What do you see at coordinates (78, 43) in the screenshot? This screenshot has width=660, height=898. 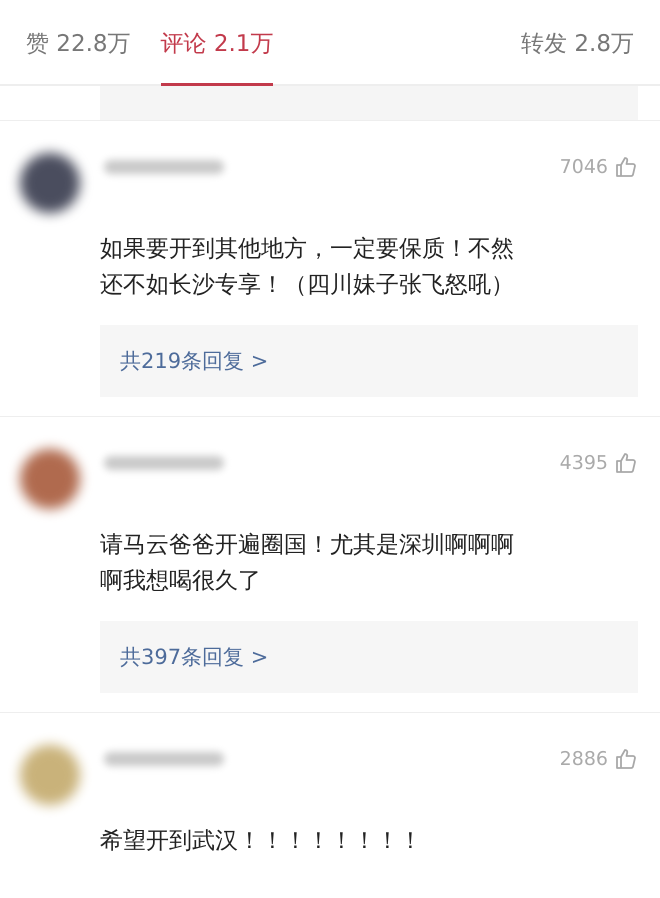 I see `tab: 赞 22.8万` at bounding box center [78, 43].